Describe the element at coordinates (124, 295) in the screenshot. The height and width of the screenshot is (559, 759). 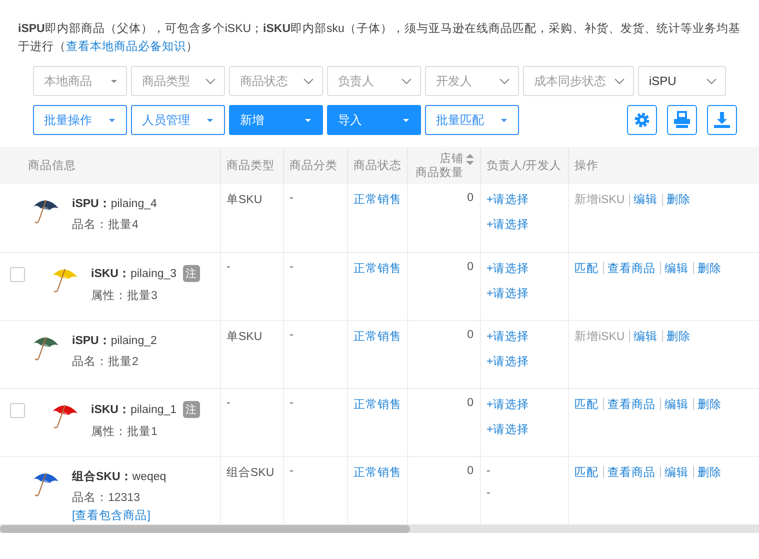
I see `product-subtitle: 属性：批量3` at that location.